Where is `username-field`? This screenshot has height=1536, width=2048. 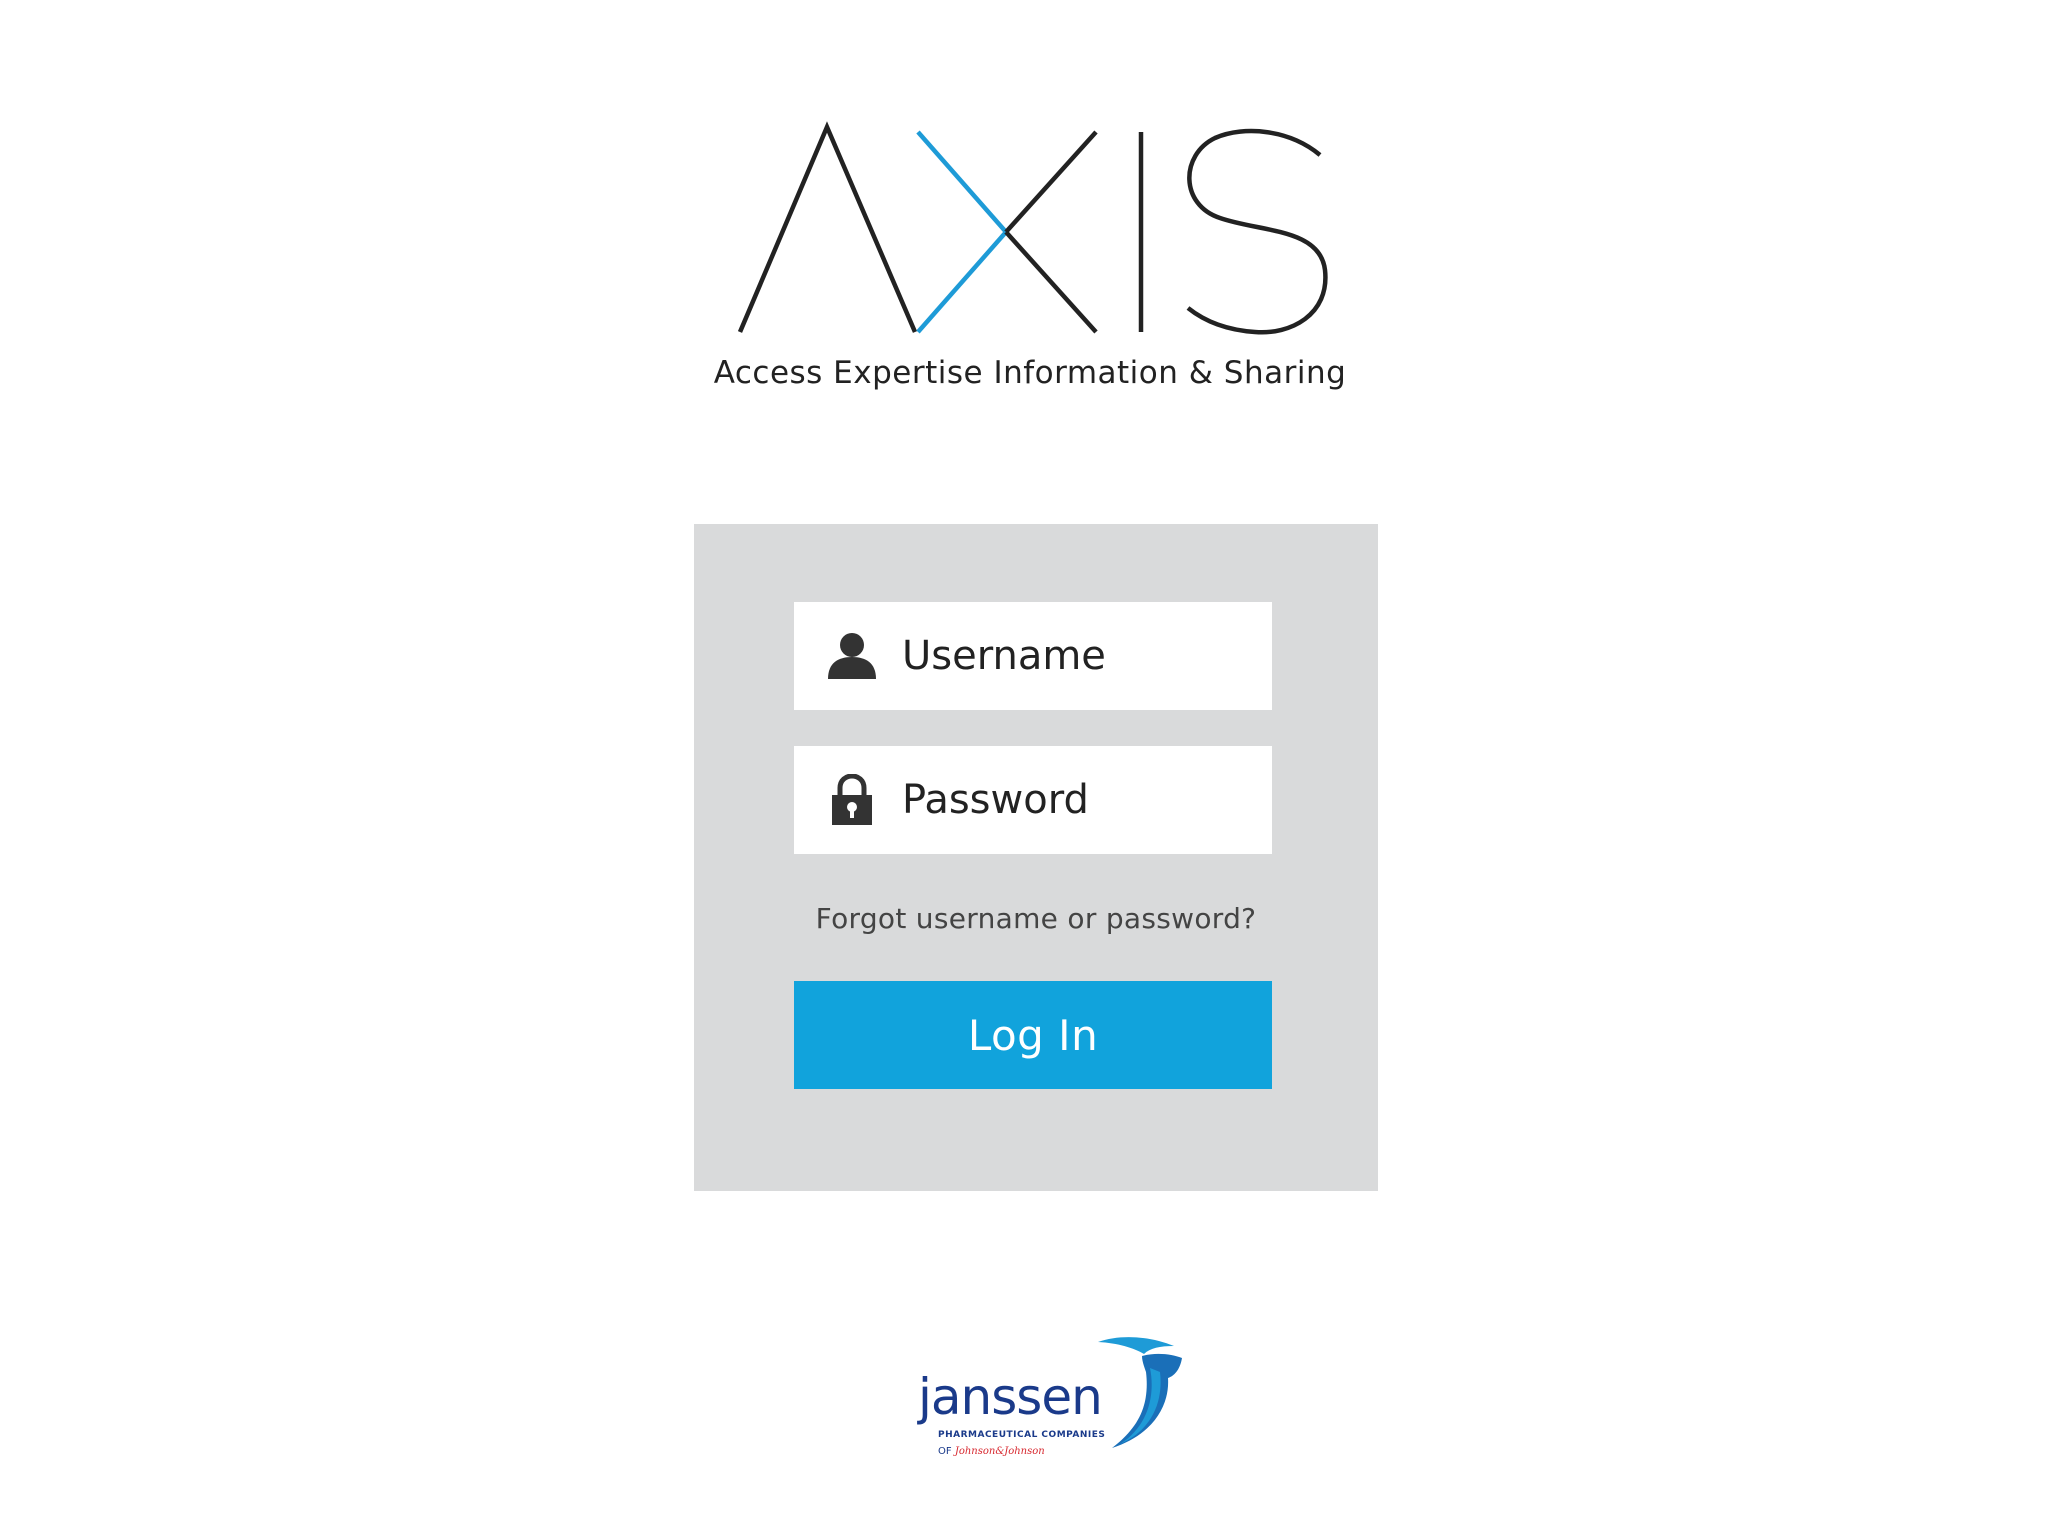 username-field is located at coordinates (1033, 656).